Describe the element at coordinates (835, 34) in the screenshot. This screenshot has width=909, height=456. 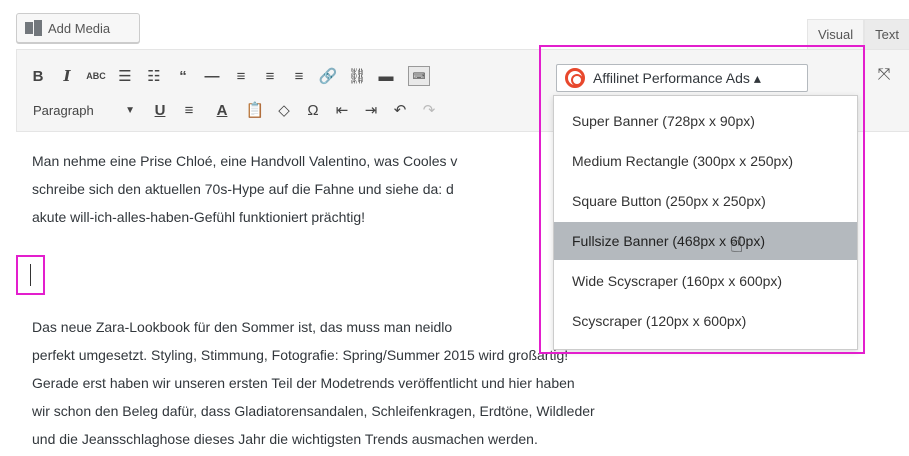
I see `tab-visual: Visual` at that location.